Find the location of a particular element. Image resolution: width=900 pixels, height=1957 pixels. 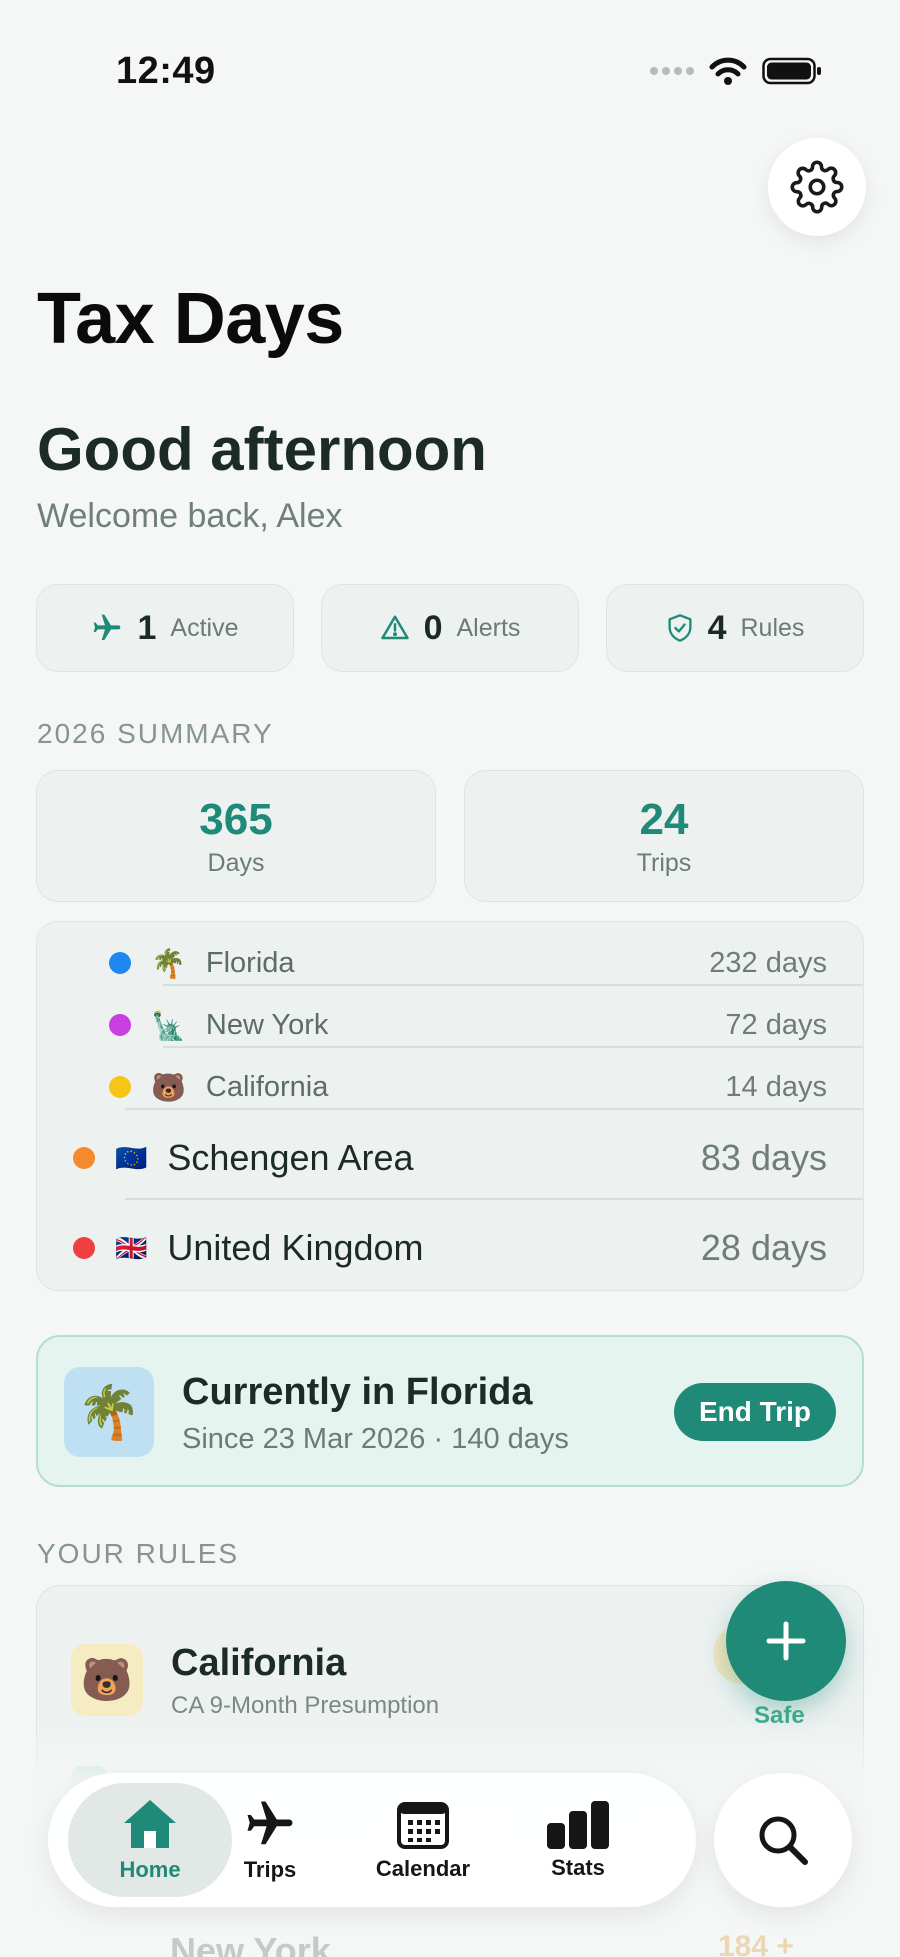

trips-summary-card: 24 Trips is located at coordinates (664, 836).